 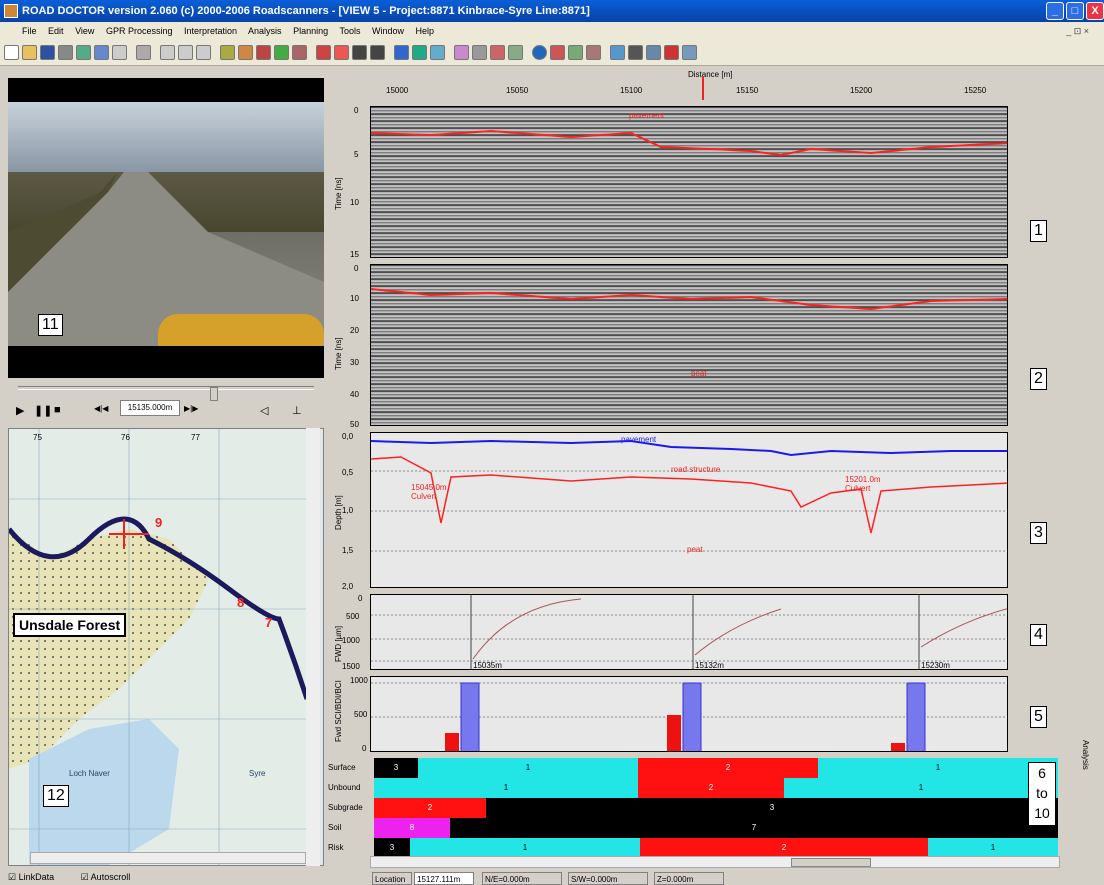 What do you see at coordinates (1095, 11) in the screenshot?
I see `close-button: X` at bounding box center [1095, 11].